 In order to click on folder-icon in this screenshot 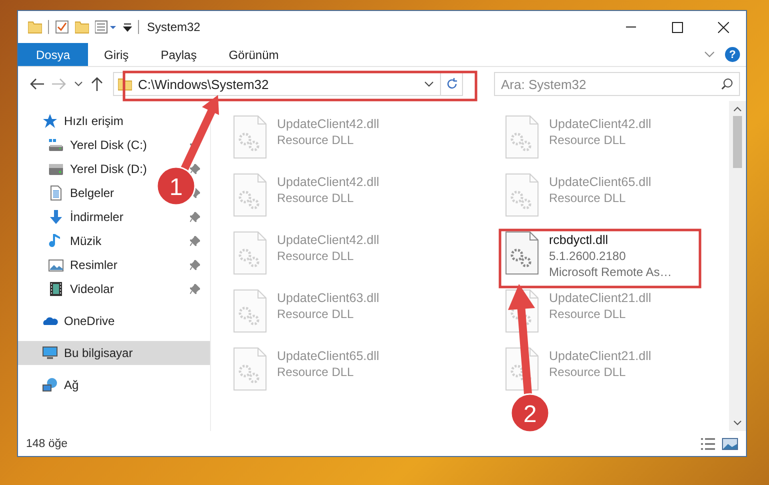, I will do `click(35, 27)`.